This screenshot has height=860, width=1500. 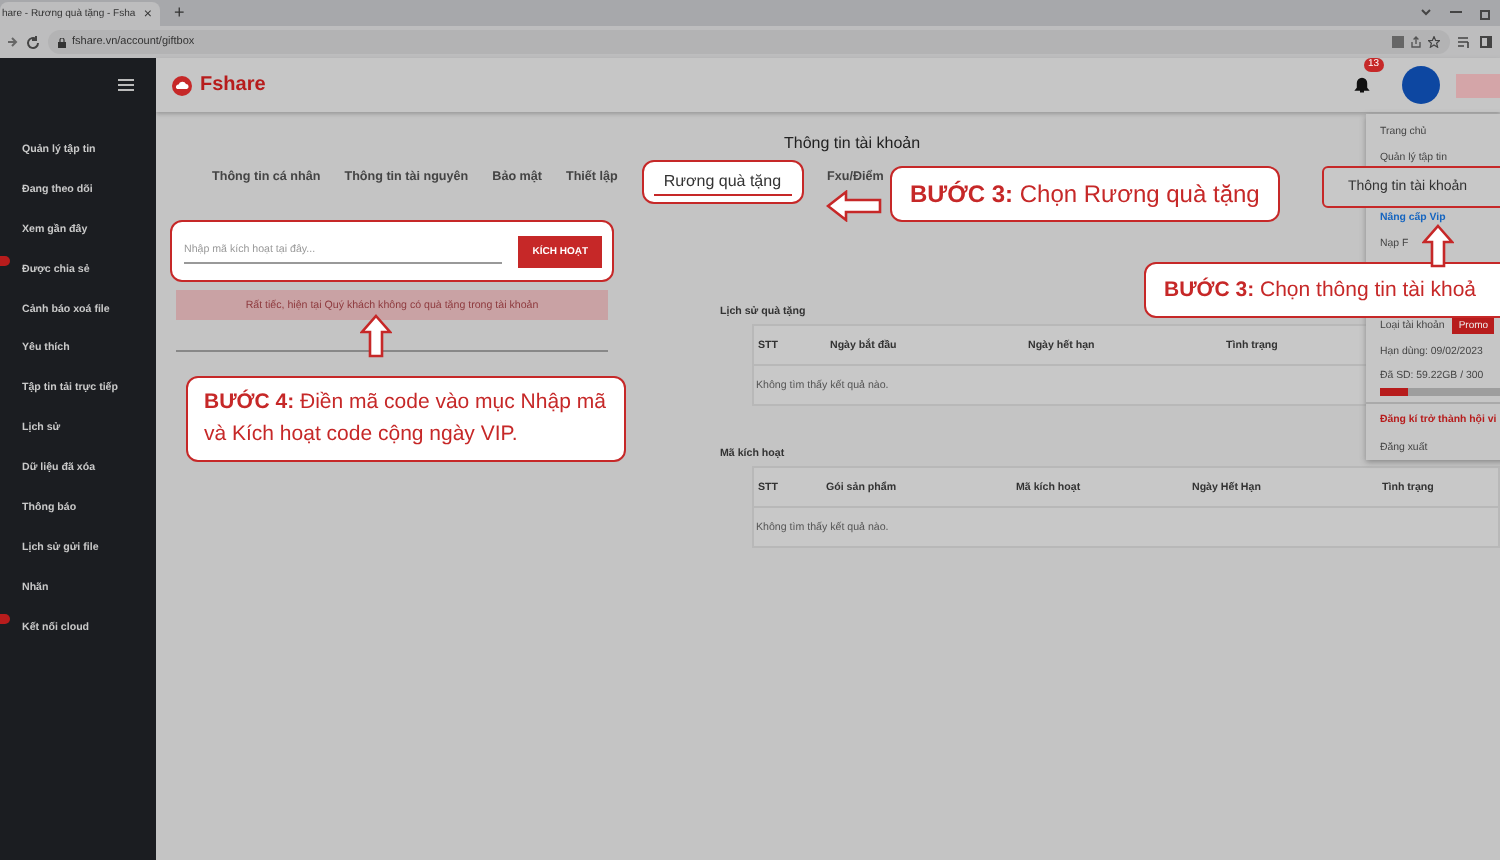 I want to click on left-arrow-icon, so click(x=854, y=206).